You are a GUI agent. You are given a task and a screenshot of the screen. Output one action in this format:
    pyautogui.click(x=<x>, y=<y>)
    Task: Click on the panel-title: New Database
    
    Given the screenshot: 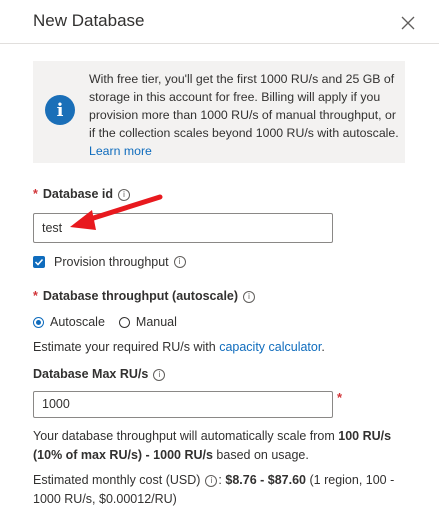 What is the action you would take?
    pyautogui.click(x=89, y=20)
    